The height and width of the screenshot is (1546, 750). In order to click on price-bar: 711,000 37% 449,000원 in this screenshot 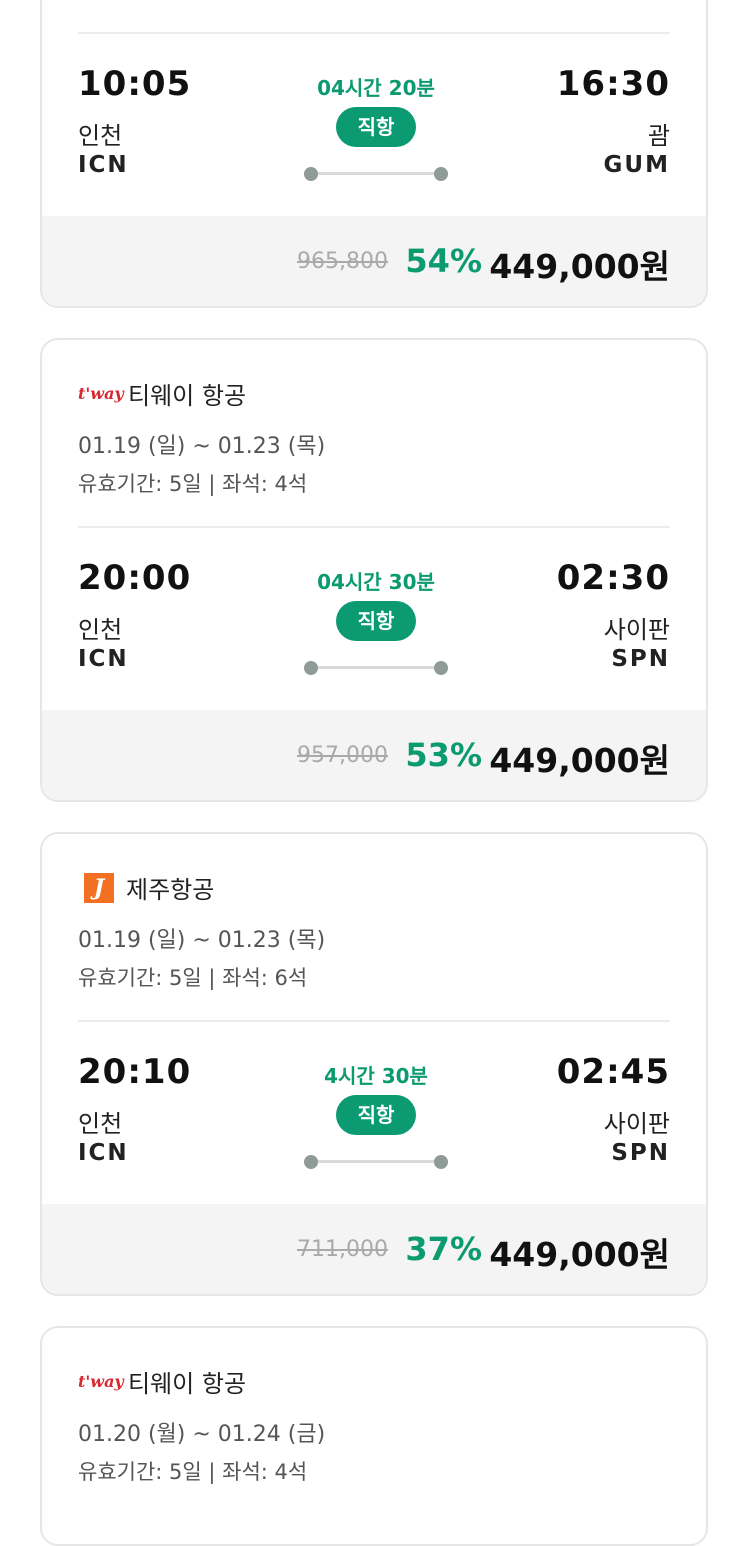, I will do `click(374, 1249)`.